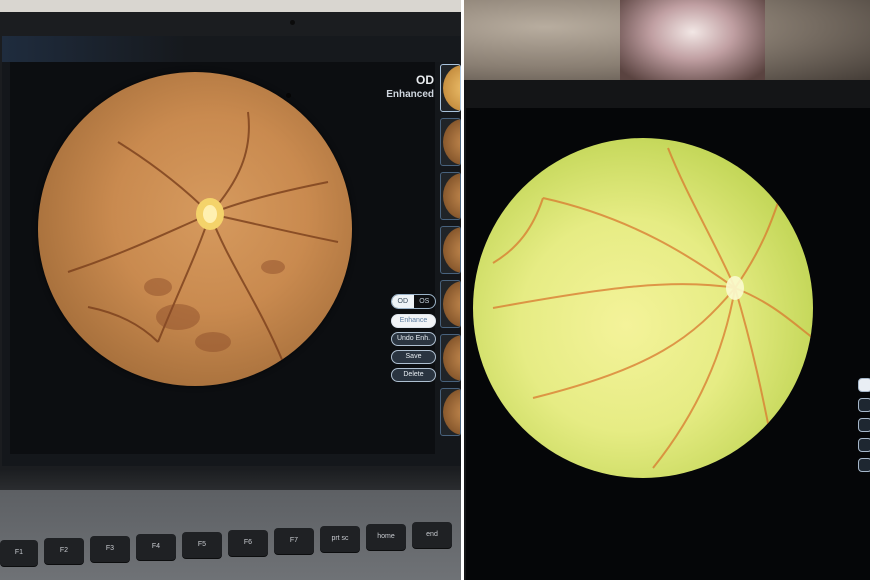  What do you see at coordinates (425, 301) in the screenshot?
I see `toggle-os: OS` at bounding box center [425, 301].